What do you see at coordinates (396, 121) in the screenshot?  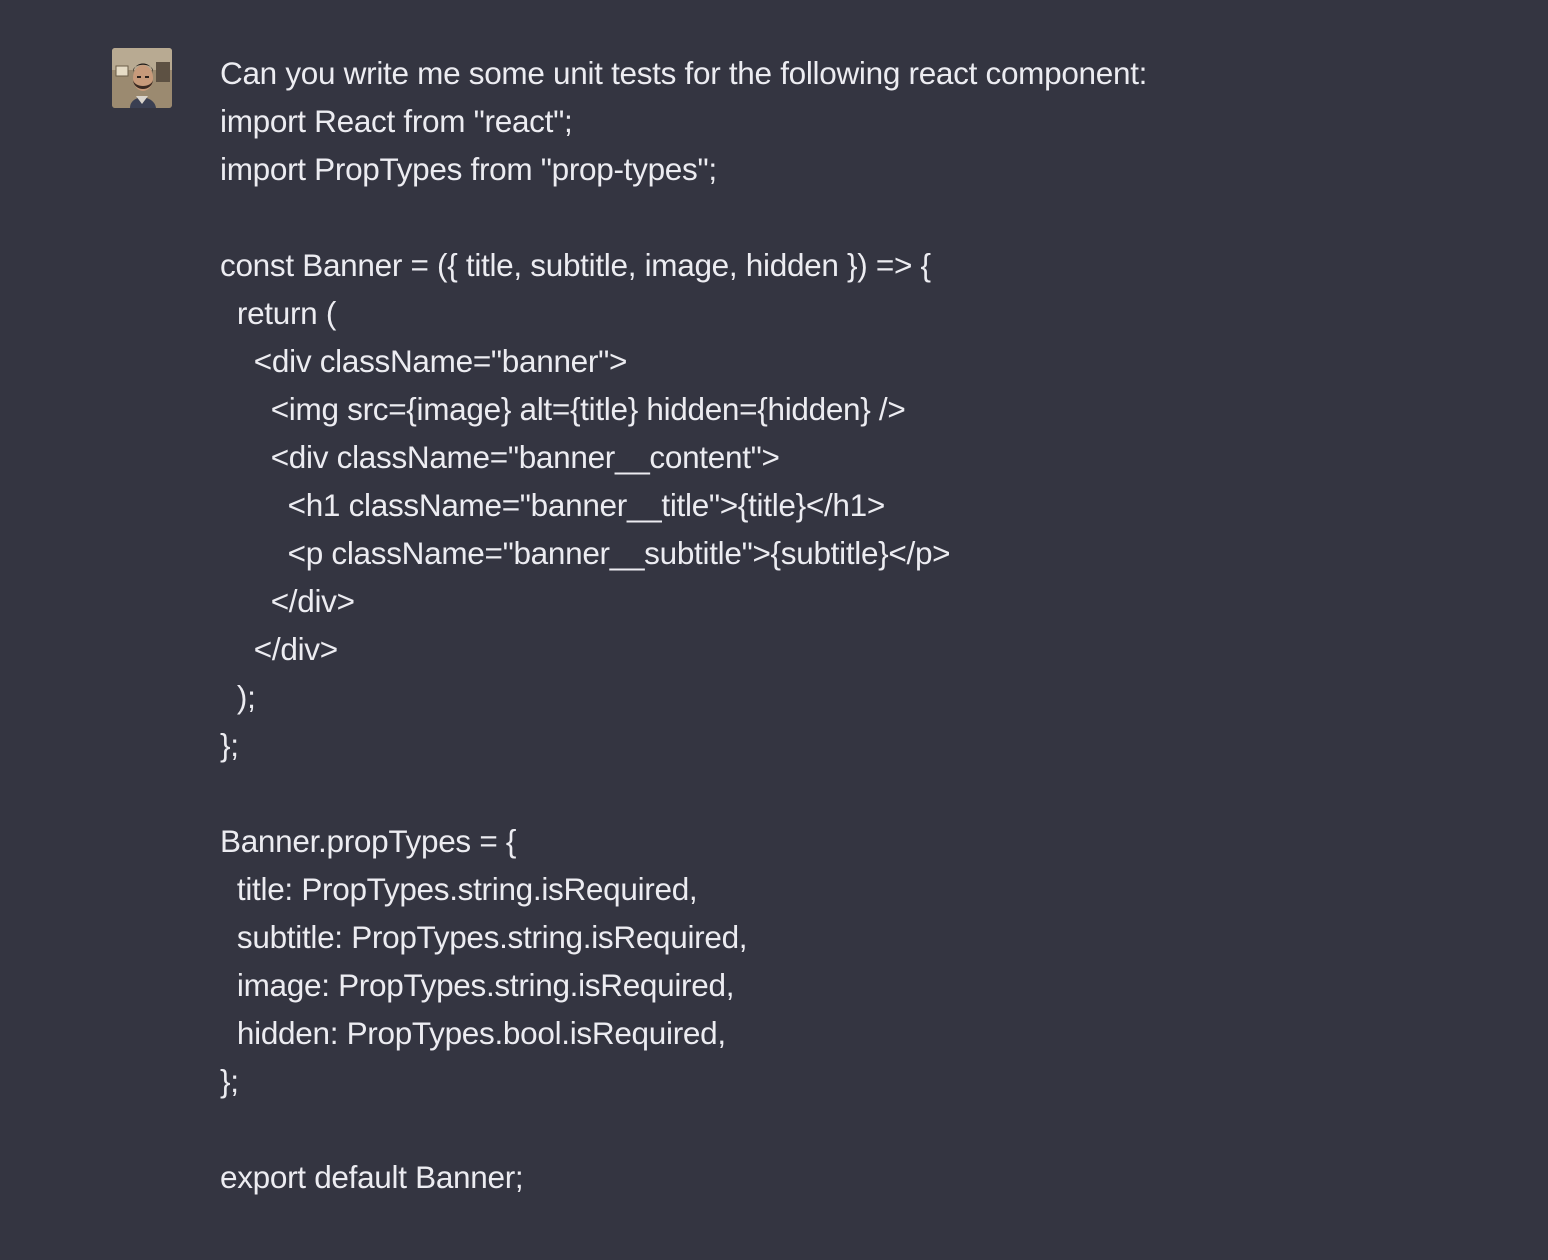 I see `code-line: import React from "react";` at bounding box center [396, 121].